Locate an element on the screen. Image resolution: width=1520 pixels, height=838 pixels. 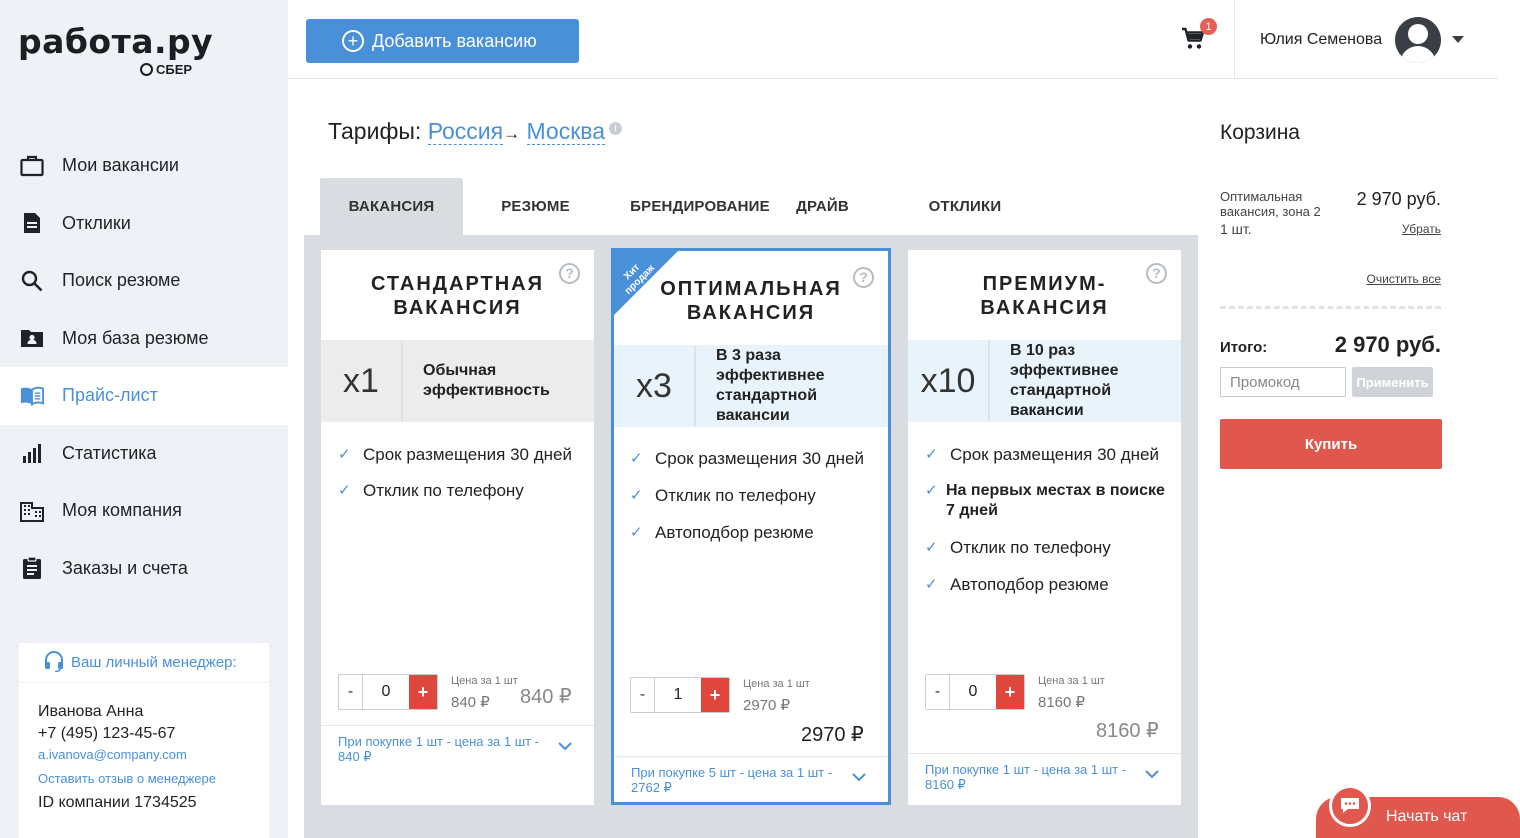
chat-bubble-icon is located at coordinates (1350, 806).